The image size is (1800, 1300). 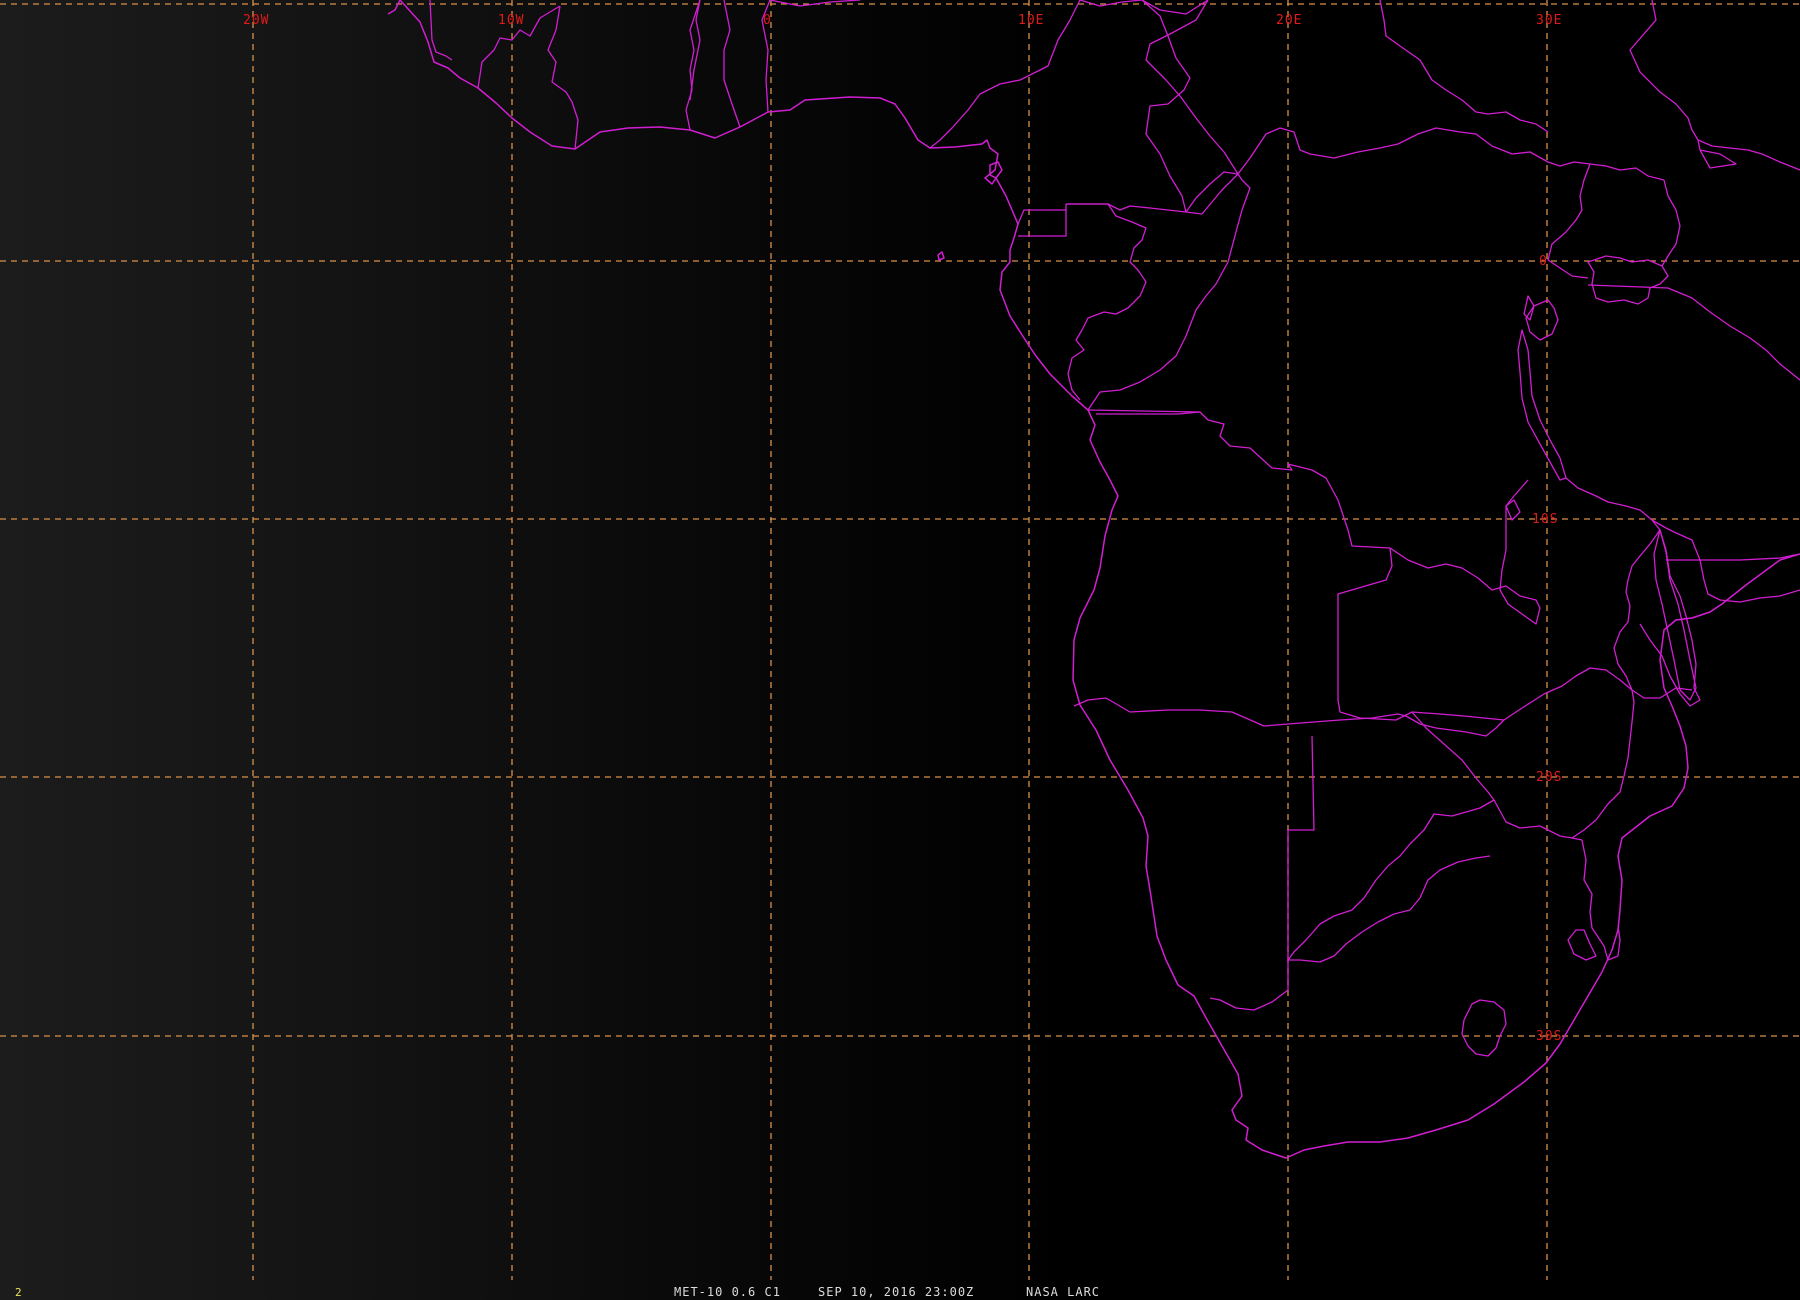 I want to click on lon-label-10e: 10E, so click(x=1031, y=20).